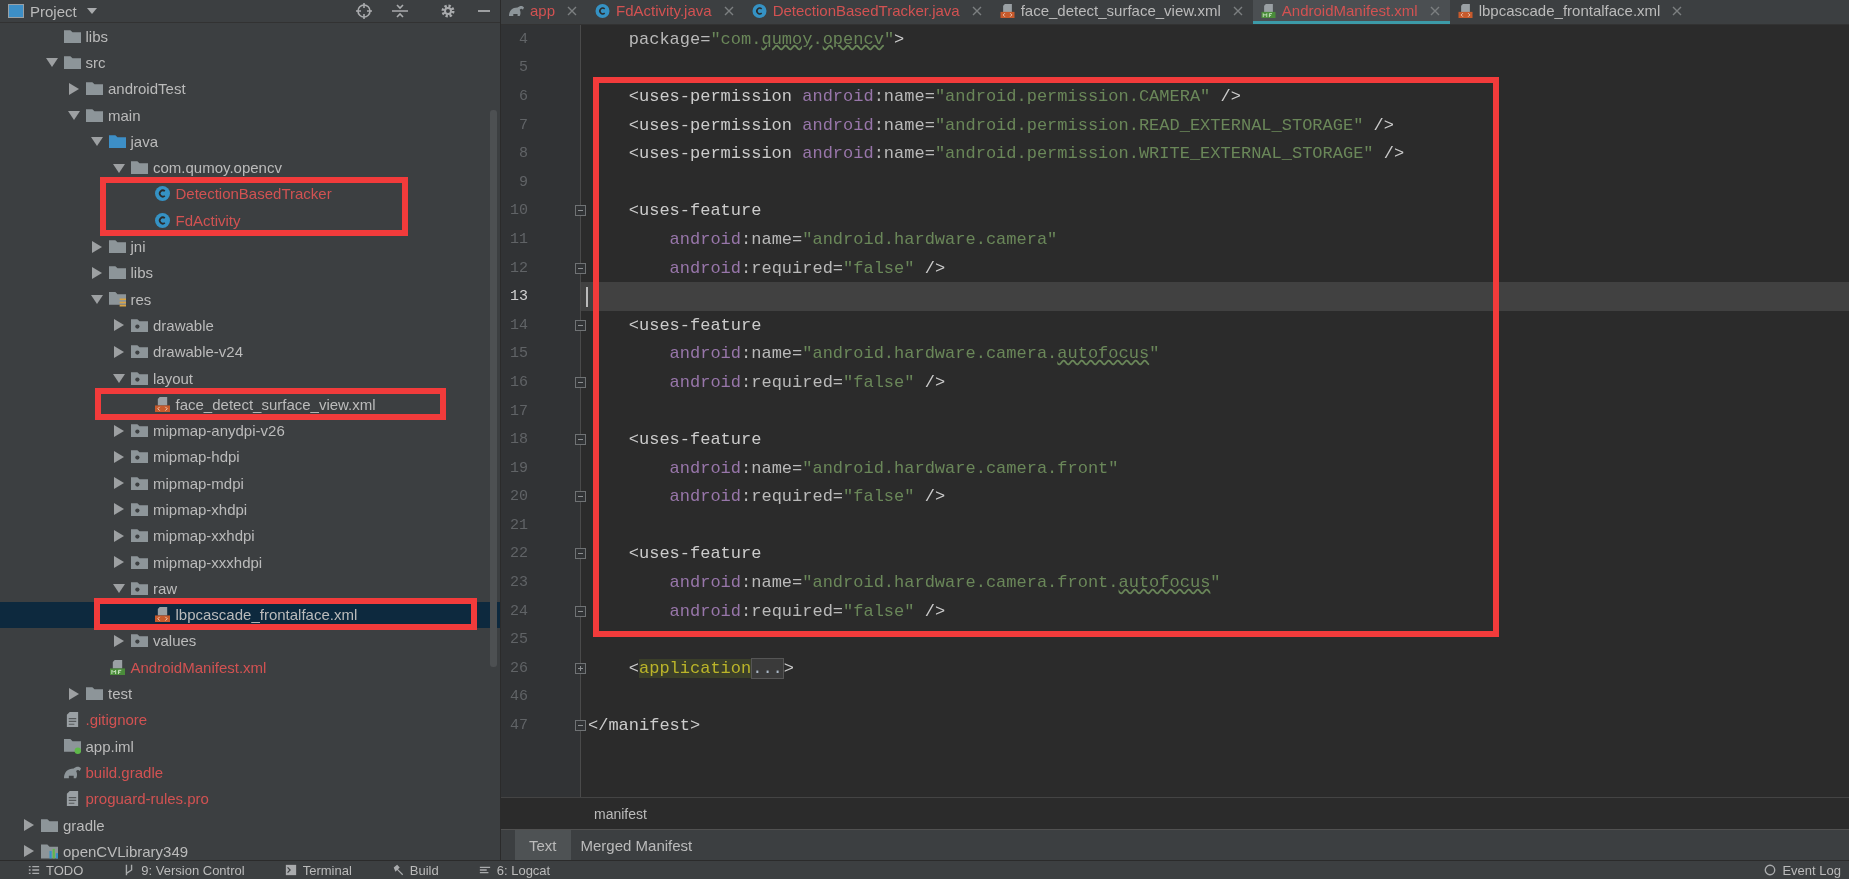 The width and height of the screenshot is (1849, 879). Describe the element at coordinates (153, 378) in the screenshot. I see `tree-item: layout` at that location.